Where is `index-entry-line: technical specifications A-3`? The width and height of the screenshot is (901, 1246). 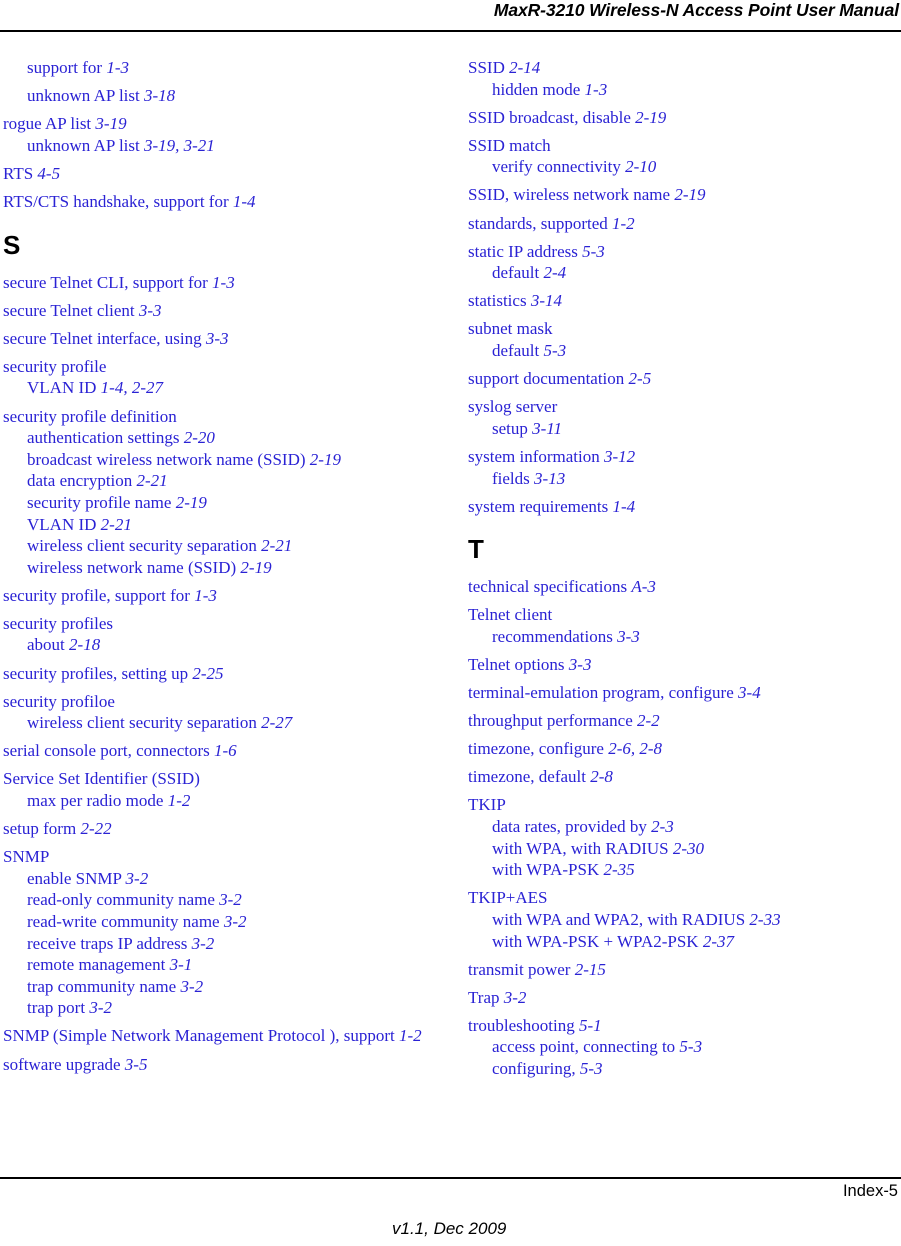
index-entry-line: technical specifications A-3 is located at coordinates (684, 587).